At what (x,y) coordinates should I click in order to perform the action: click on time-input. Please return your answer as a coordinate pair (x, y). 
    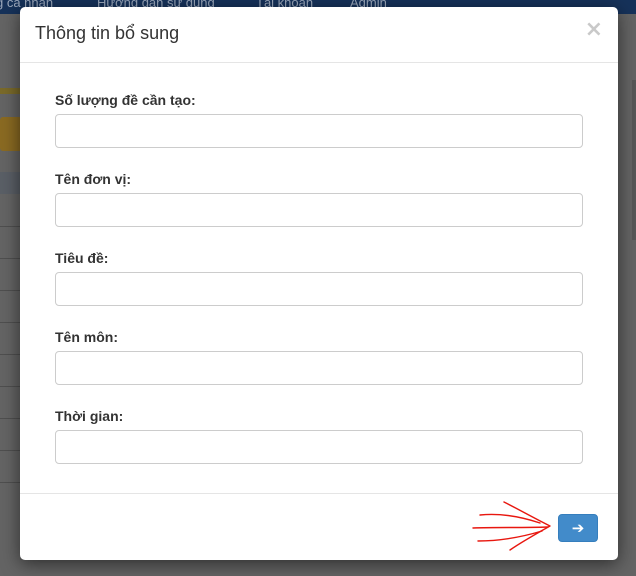
    Looking at the image, I should click on (319, 447).